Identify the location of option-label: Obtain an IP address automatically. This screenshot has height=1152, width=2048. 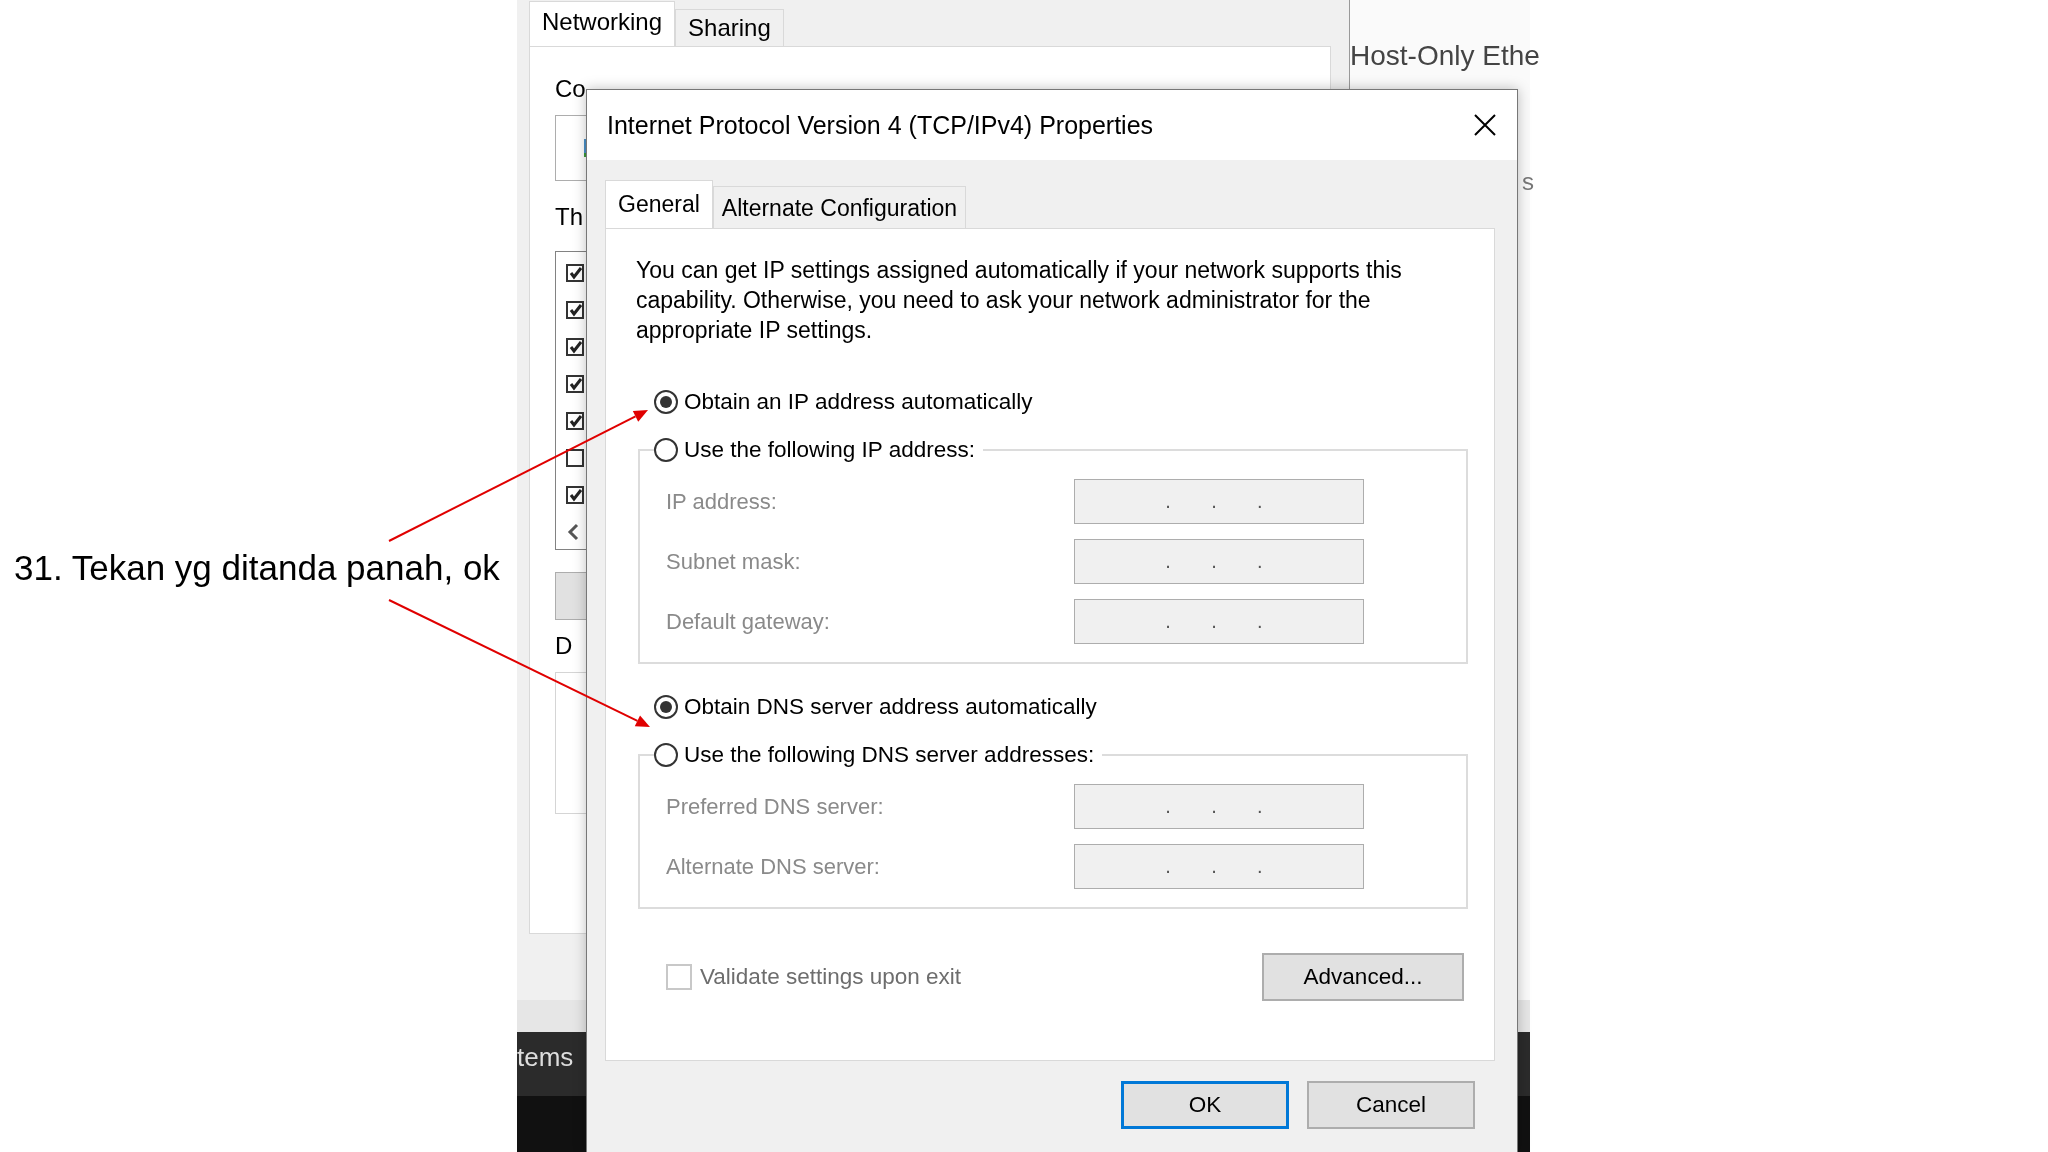
(858, 402).